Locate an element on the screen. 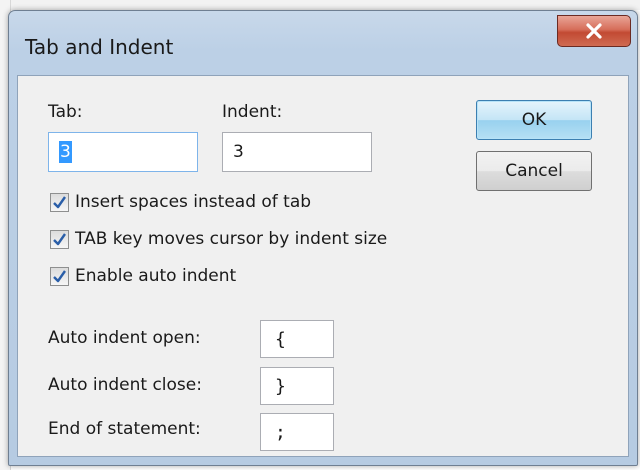  insert-spaces-checkbox is located at coordinates (59, 202).